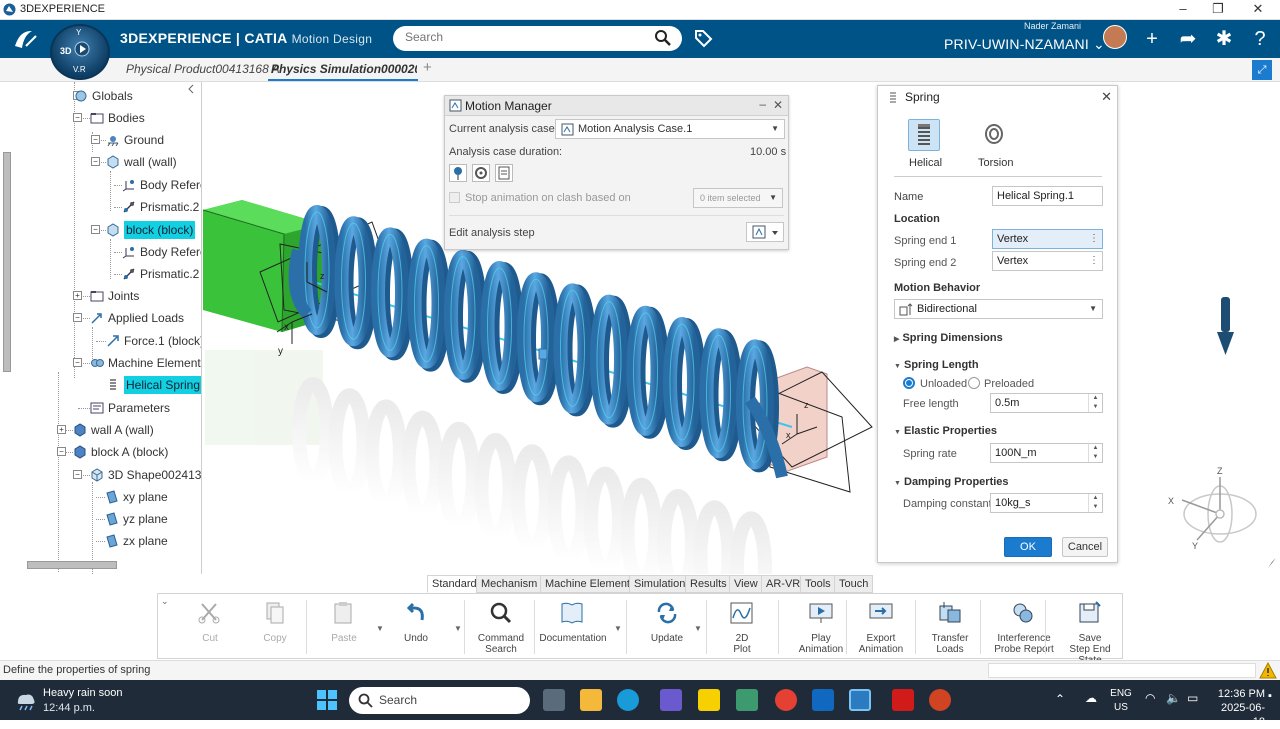  What do you see at coordinates (160, 230) in the screenshot?
I see `tree-item: block (block)` at bounding box center [160, 230].